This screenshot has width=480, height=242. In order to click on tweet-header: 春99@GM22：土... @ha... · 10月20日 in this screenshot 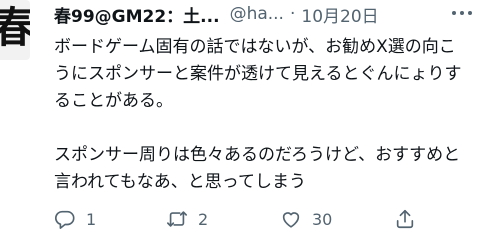, I will do `click(216, 14)`.